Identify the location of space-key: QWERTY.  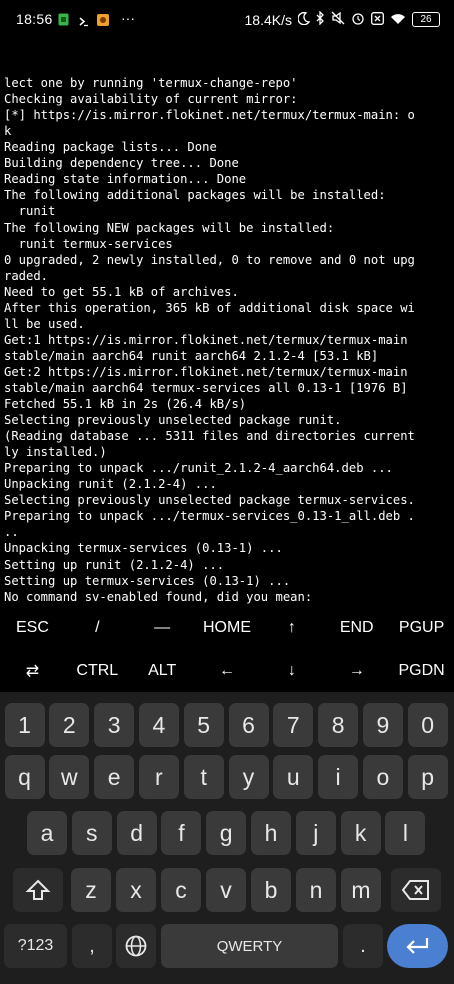
(249, 946).